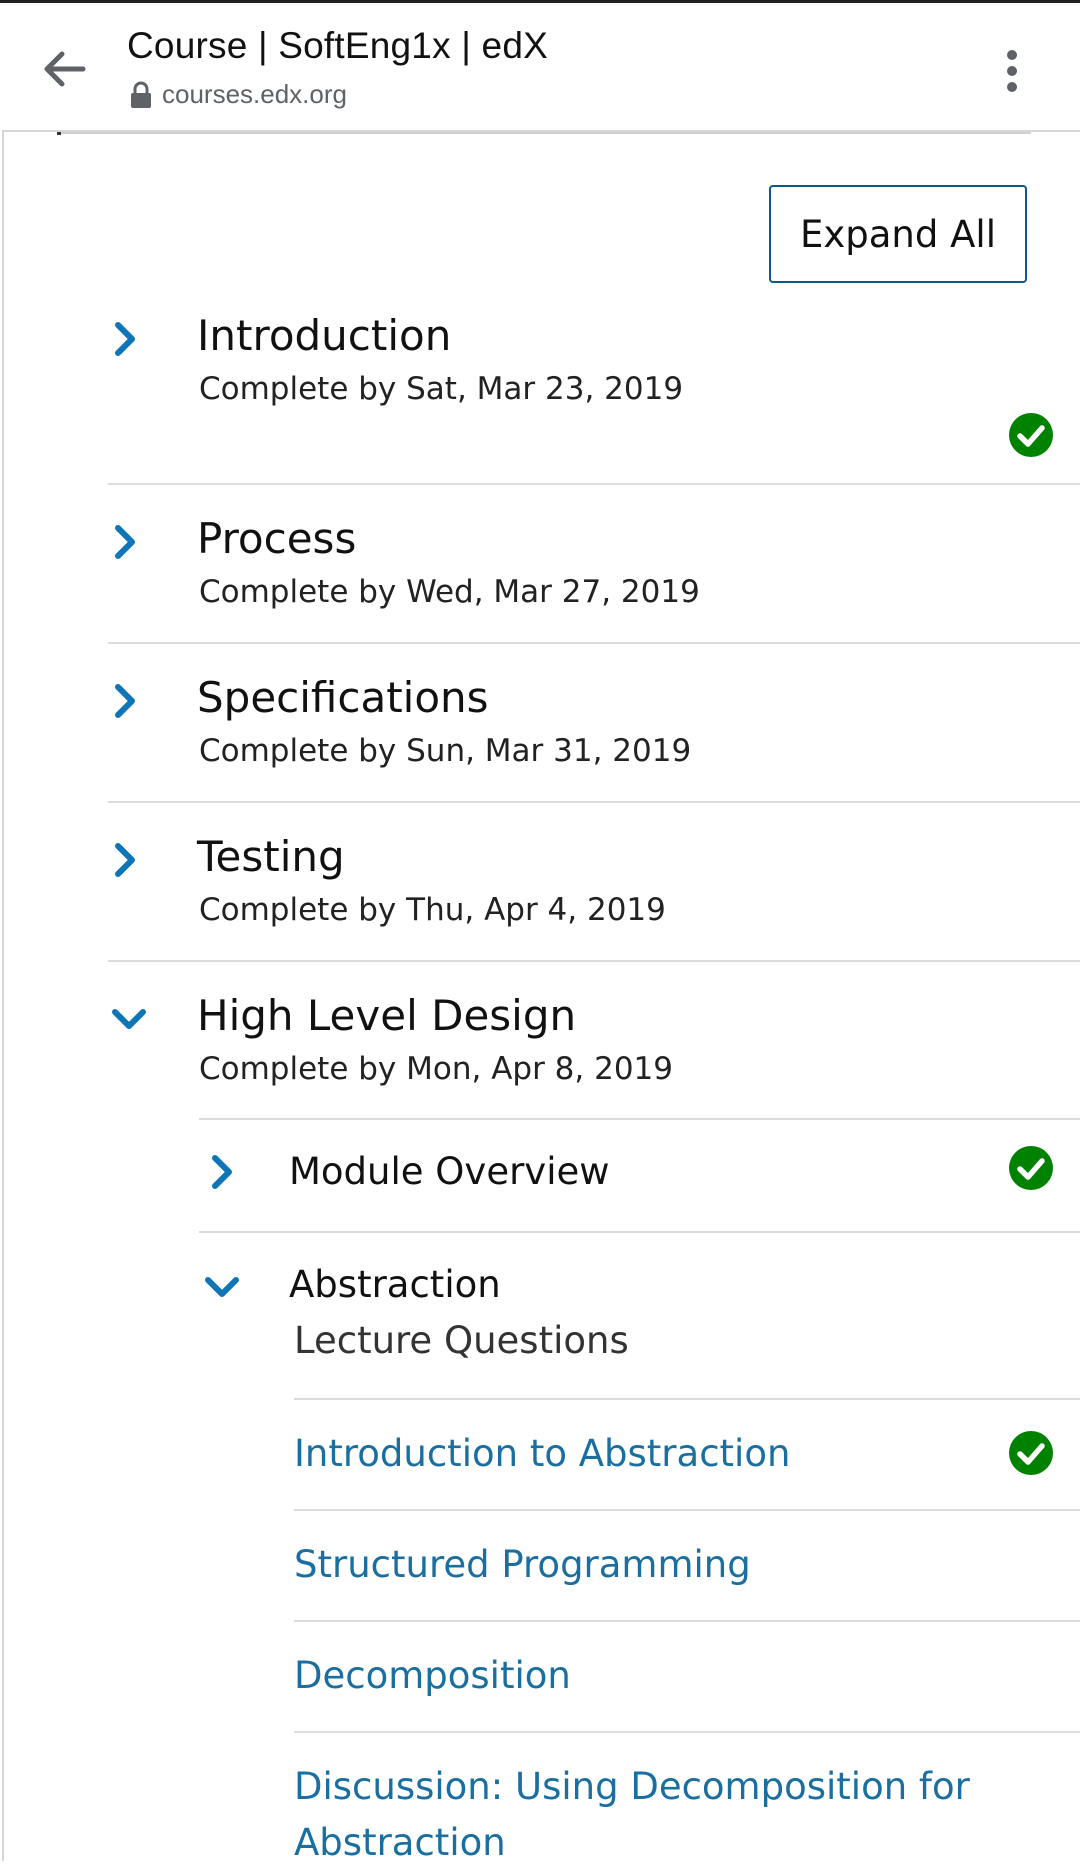  I want to click on page-title: Course | SoftEng1x | edX, so click(337, 45).